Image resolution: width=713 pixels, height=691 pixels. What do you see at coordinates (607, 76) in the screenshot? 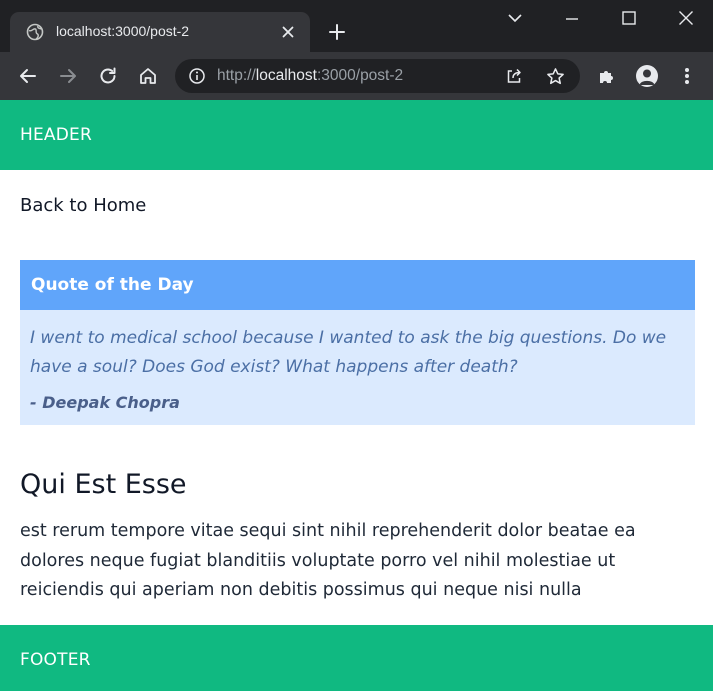
I see `extensions-puzzle-icon` at bounding box center [607, 76].